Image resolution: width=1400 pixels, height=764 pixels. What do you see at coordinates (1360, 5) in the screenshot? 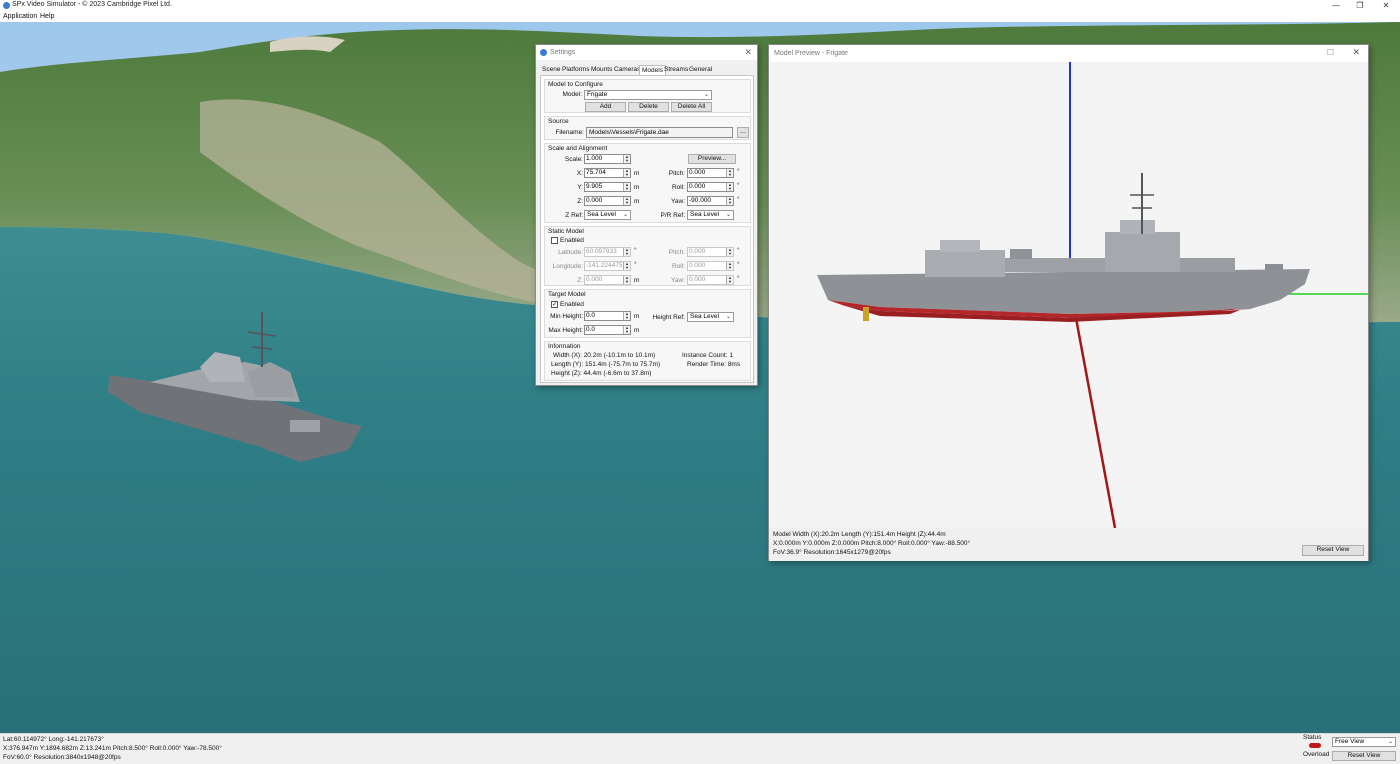
I see `restore-button: ❐` at bounding box center [1360, 5].